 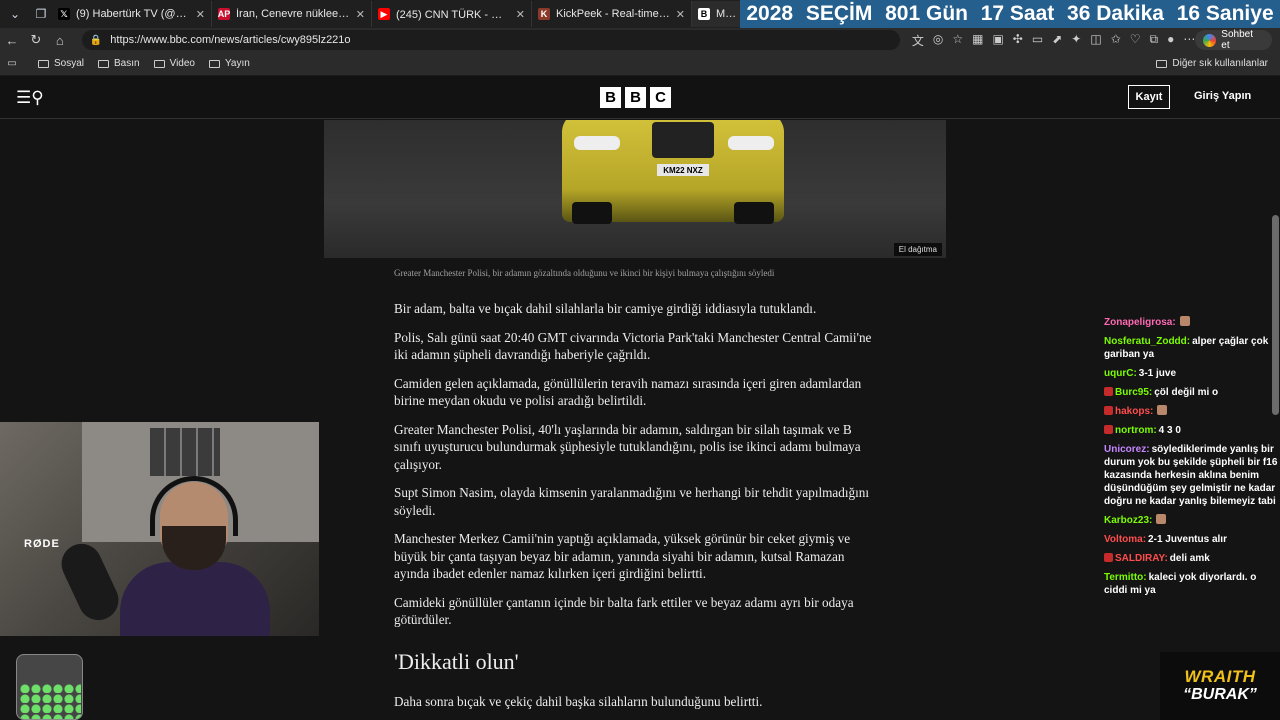 What do you see at coordinates (1141, 558) in the screenshot?
I see `chat-username: SALDIRAY:` at bounding box center [1141, 558].